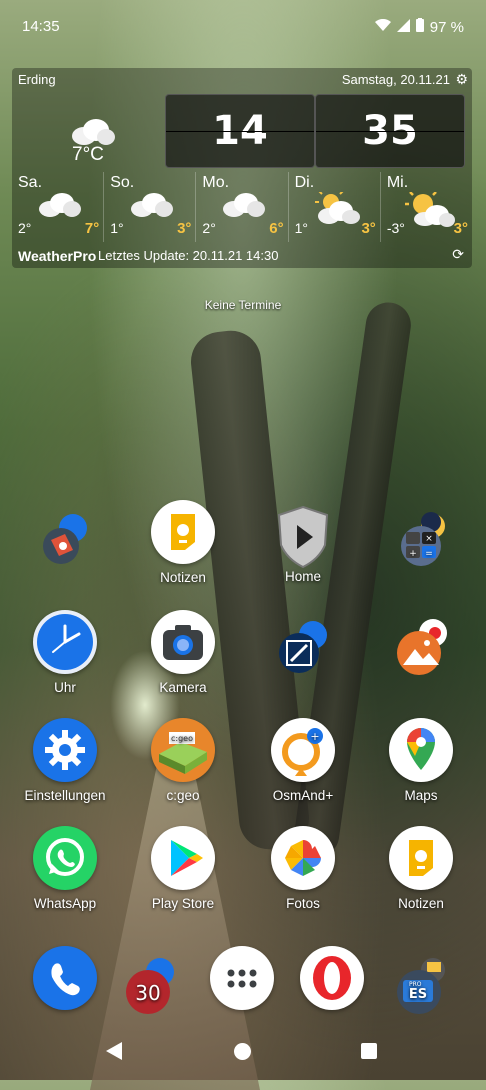 The height and width of the screenshot is (1090, 486). Describe the element at coordinates (122, 182) in the screenshot. I see `forecast-day-name: So.` at that location.